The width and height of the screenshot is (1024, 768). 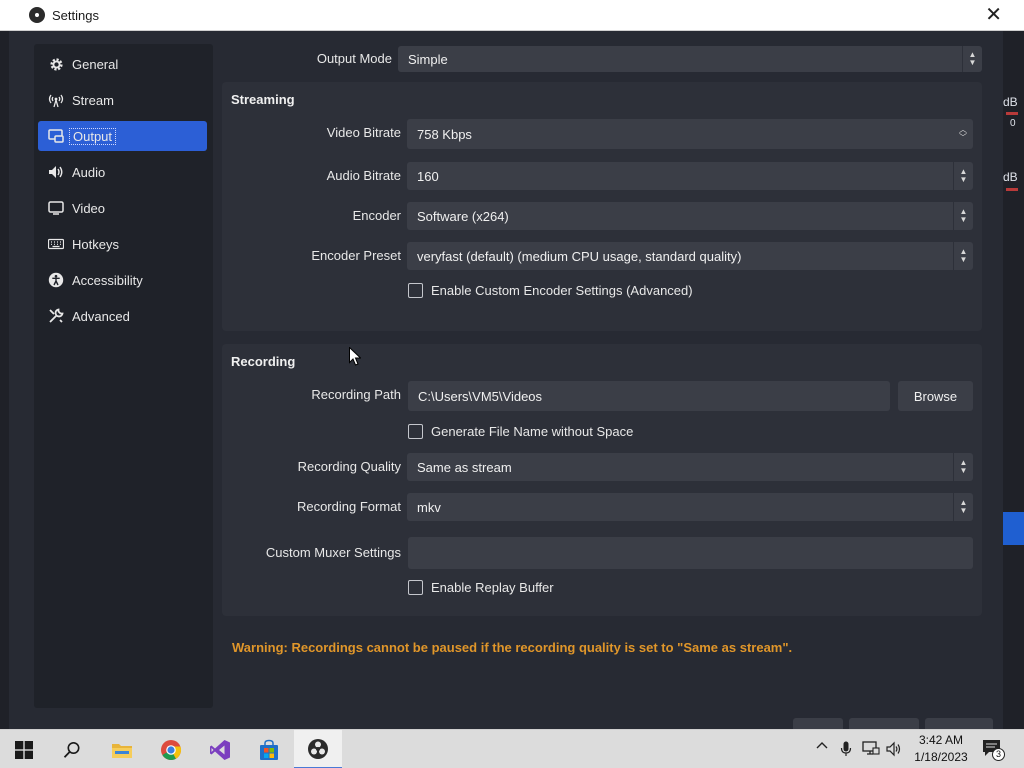 I want to click on microphone-icon, so click(x=846, y=750).